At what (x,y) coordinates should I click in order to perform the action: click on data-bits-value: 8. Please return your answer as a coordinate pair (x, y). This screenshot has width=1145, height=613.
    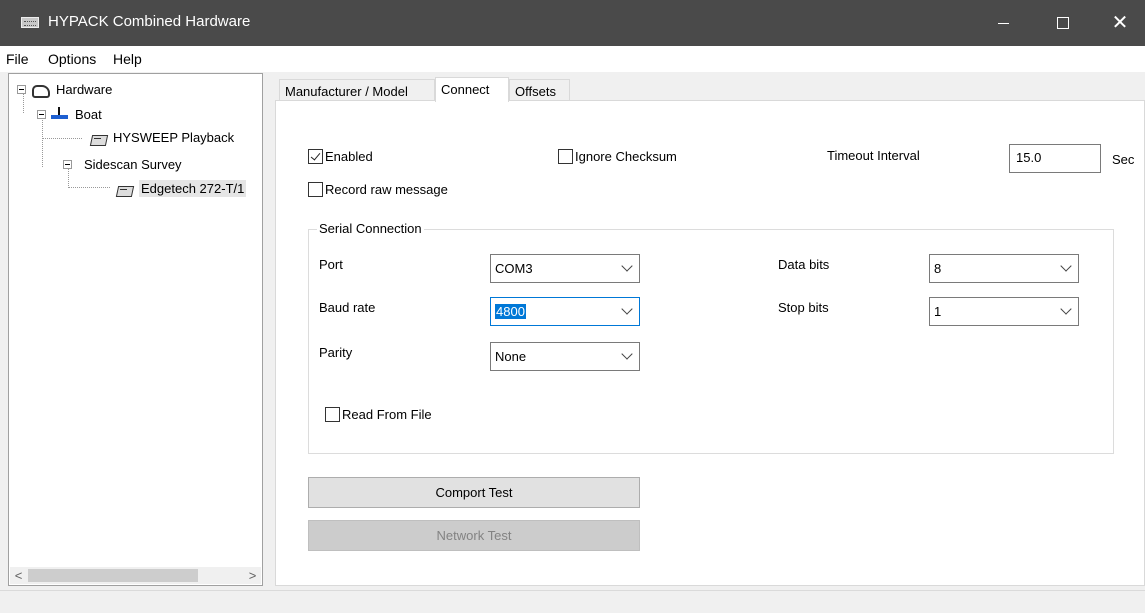
    Looking at the image, I should click on (938, 268).